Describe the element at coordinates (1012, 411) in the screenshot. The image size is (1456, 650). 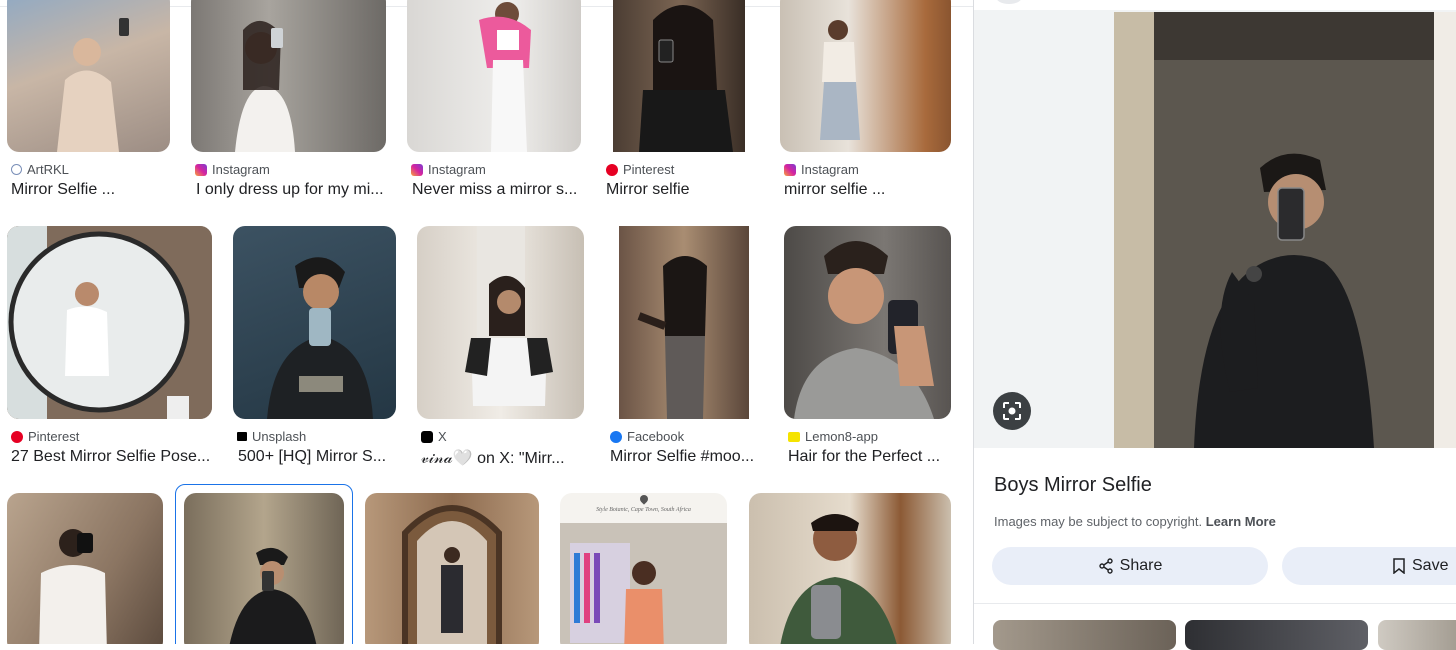
I see `lens-icon` at that location.